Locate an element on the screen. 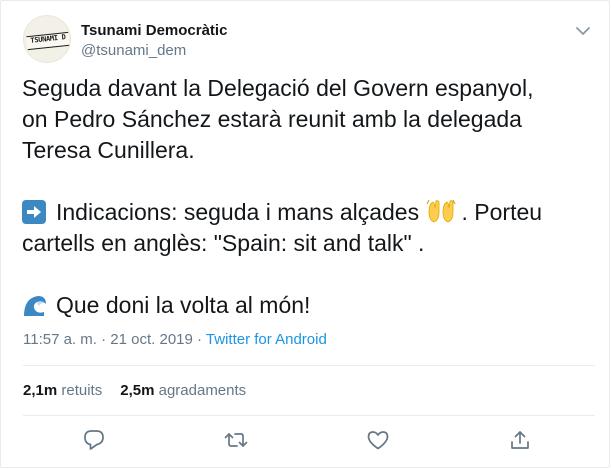  author-name: Tsunami Democràtic is located at coordinates (154, 30).